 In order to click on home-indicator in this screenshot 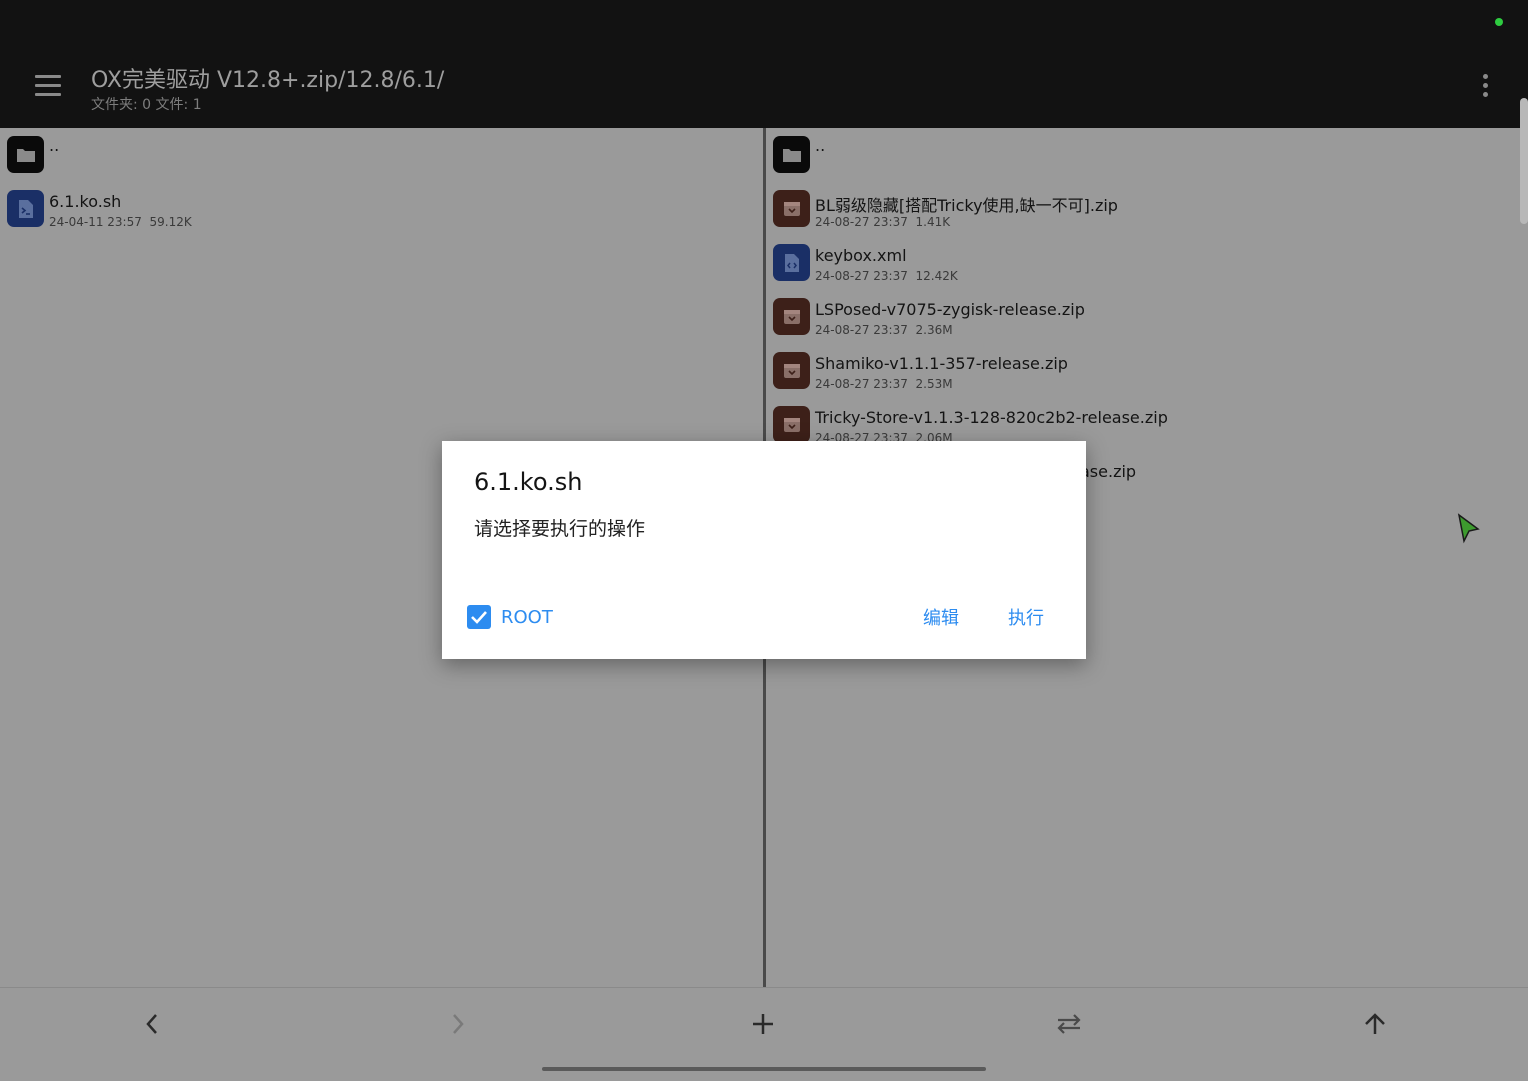, I will do `click(764, 1069)`.